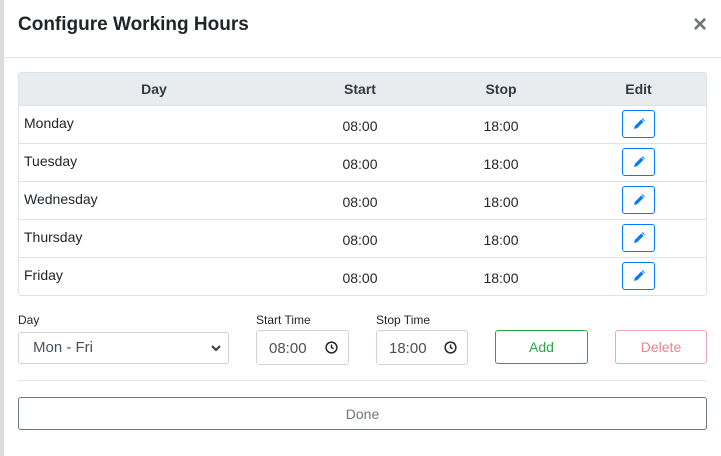  I want to click on close-icon: ×, so click(700, 25).